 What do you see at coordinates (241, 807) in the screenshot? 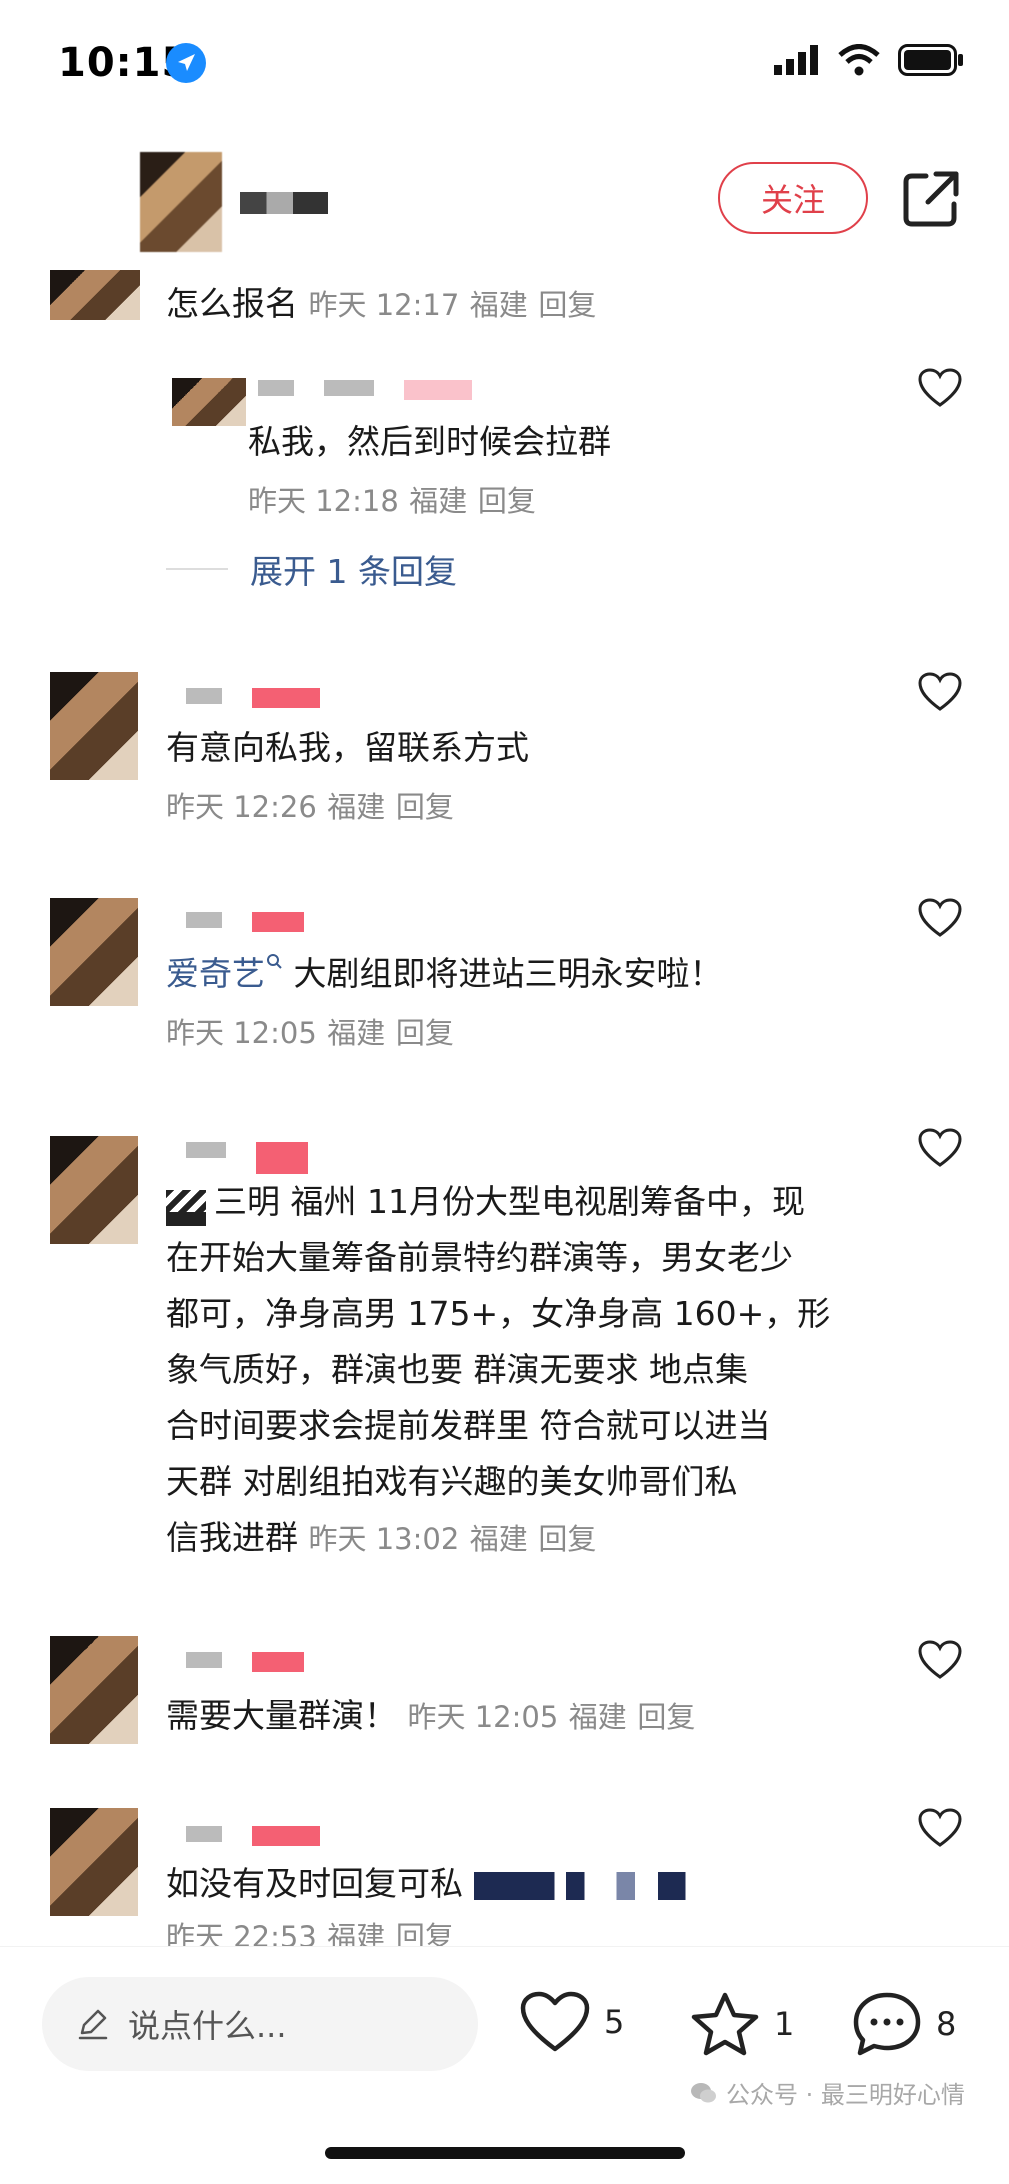
I see `comment-date: 昨天 12:26` at bounding box center [241, 807].